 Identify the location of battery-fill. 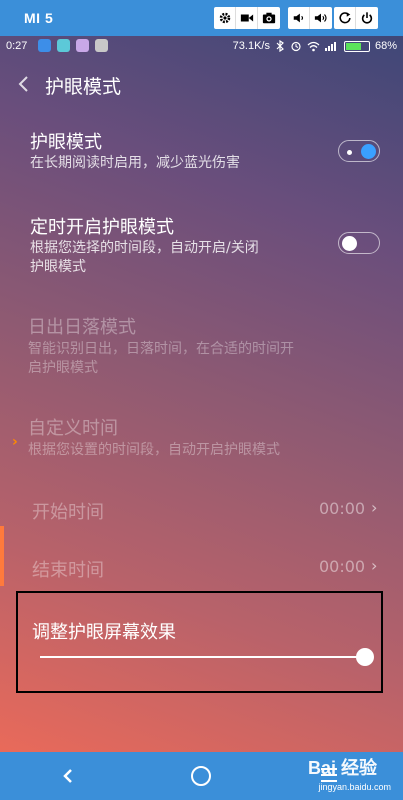
(353, 46).